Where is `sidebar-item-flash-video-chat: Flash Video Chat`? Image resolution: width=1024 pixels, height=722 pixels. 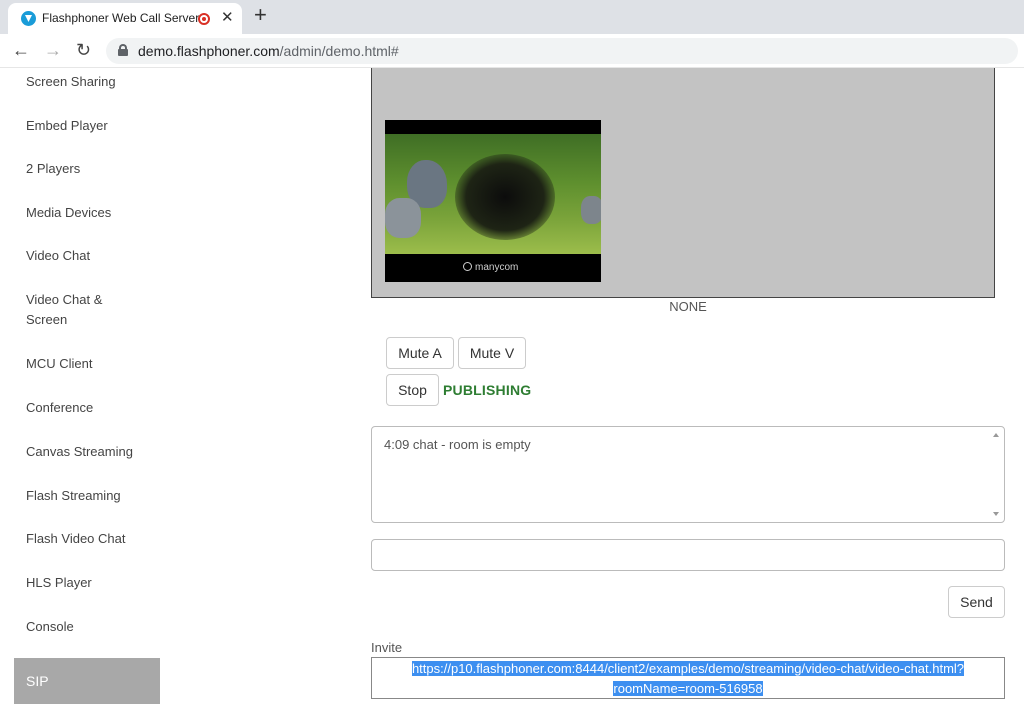 sidebar-item-flash-video-chat: Flash Video Chat is located at coordinates (91, 539).